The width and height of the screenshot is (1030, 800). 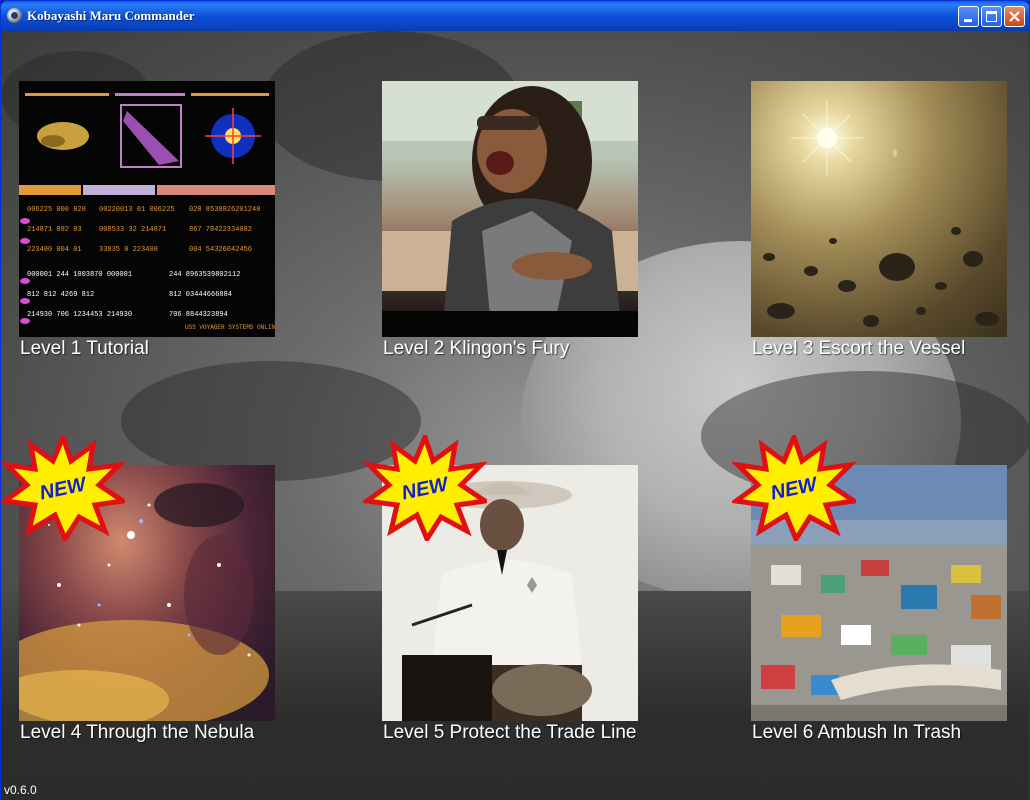 What do you see at coordinates (230, 327) in the screenshot?
I see `svg-text:USS VOYAGER SYSTEMS ONLINE 118: USS VOYAGER SYSTEMS ONLINE 118165` at bounding box center [230, 327].